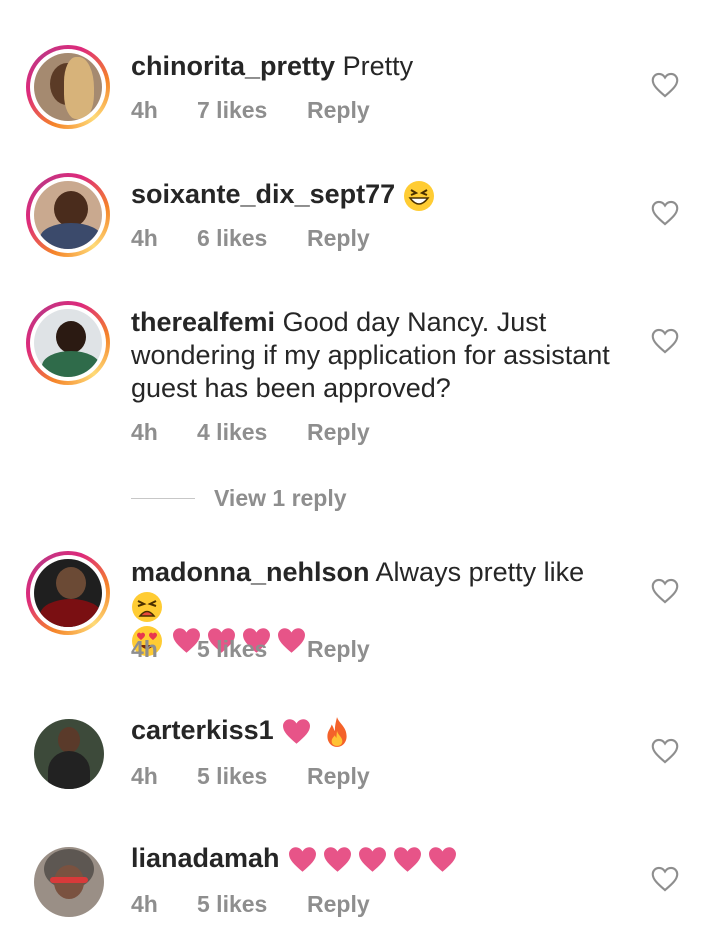 Image resolution: width=720 pixels, height=930 pixels. What do you see at coordinates (480, 572) in the screenshot?
I see `comment-text: Always pretty like` at bounding box center [480, 572].